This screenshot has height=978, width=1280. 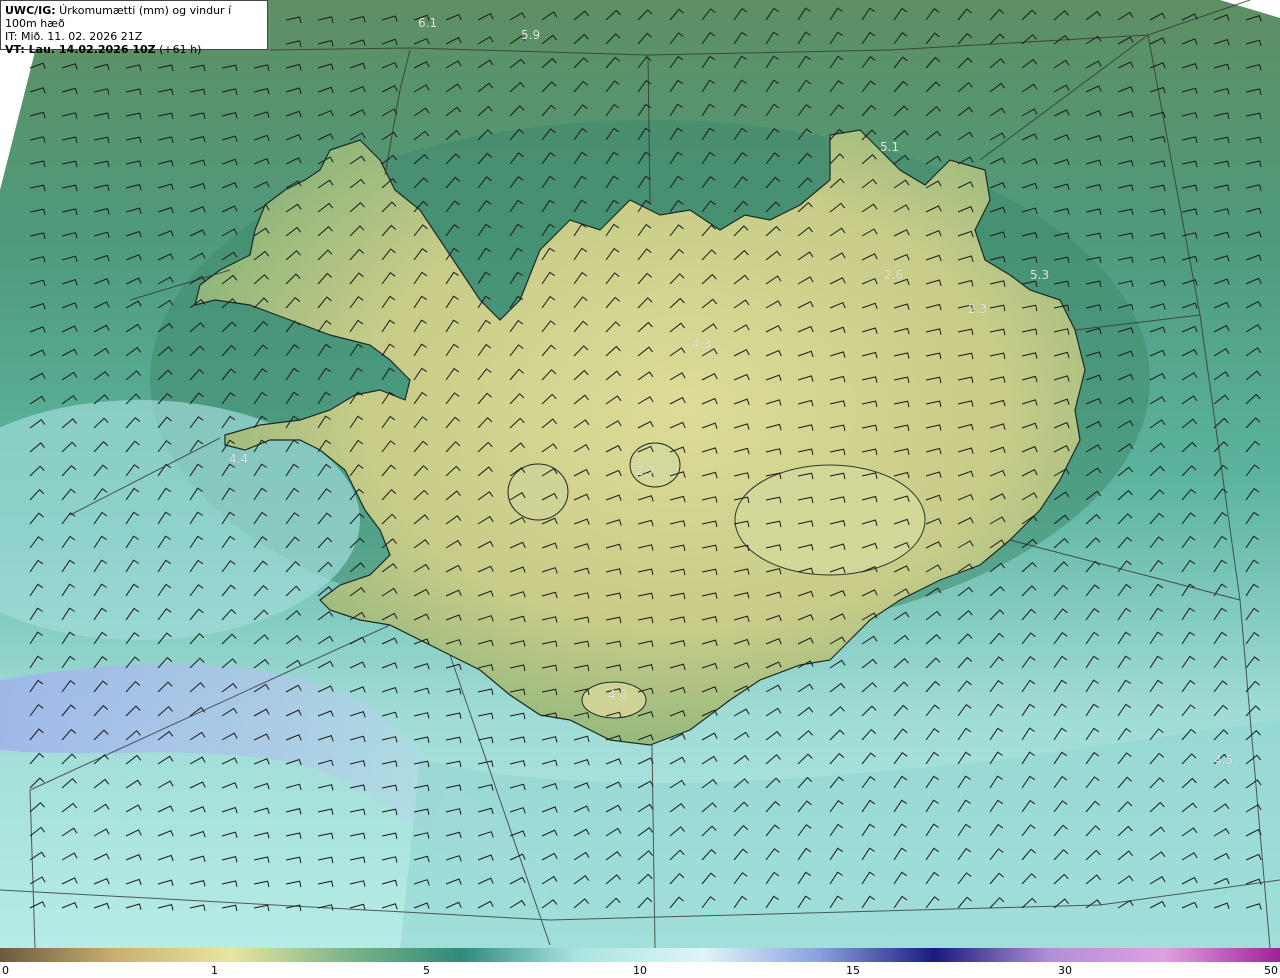 I want to click on initial-time: IT: Mið. 11. 02. 2026 21Z, so click(x=74, y=36).